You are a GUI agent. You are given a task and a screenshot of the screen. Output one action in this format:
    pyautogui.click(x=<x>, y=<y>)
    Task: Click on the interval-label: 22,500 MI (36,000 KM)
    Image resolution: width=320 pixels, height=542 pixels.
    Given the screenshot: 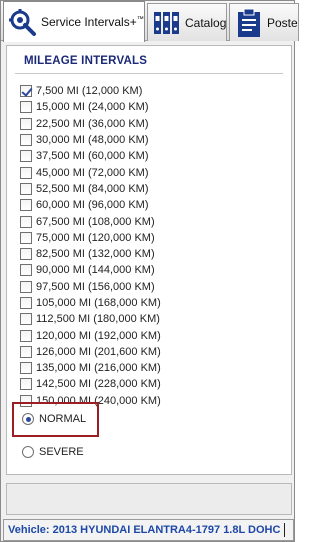 What is the action you would take?
    pyautogui.click(x=92, y=123)
    